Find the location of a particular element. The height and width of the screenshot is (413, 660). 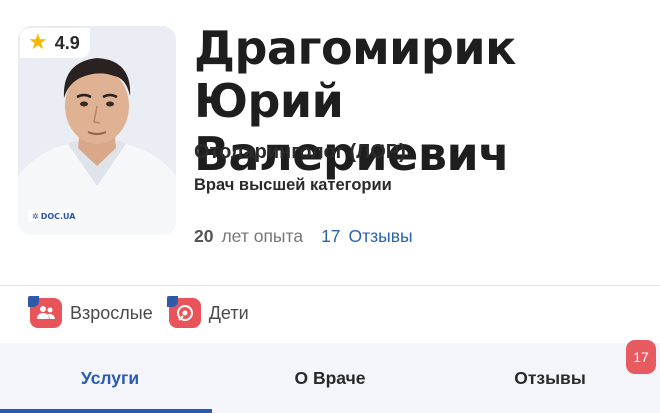

tab-reviews-label: Отзывы is located at coordinates (550, 377).